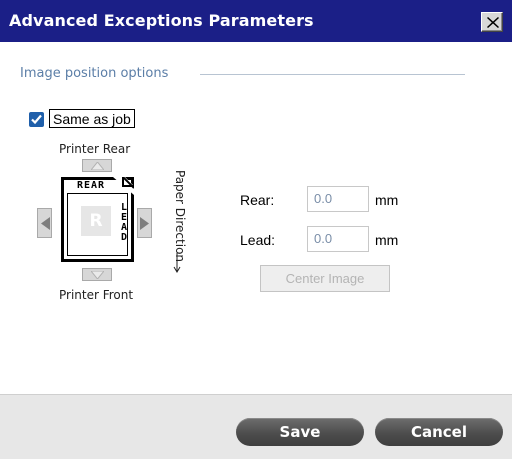 This screenshot has width=512, height=459. What do you see at coordinates (338, 199) in the screenshot?
I see `rear-input: 0.0` at bounding box center [338, 199].